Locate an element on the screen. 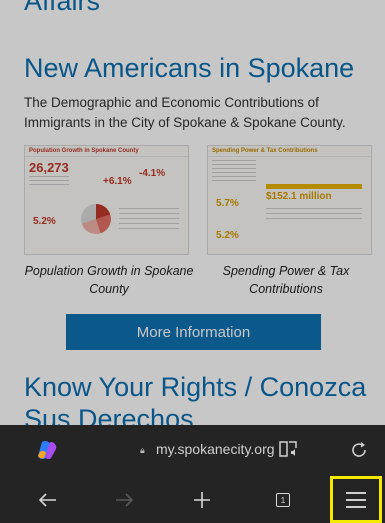 The height and width of the screenshot is (523, 385). address-bar: 🔒︎ my.spokanecity.org is located at coordinates (192, 450).